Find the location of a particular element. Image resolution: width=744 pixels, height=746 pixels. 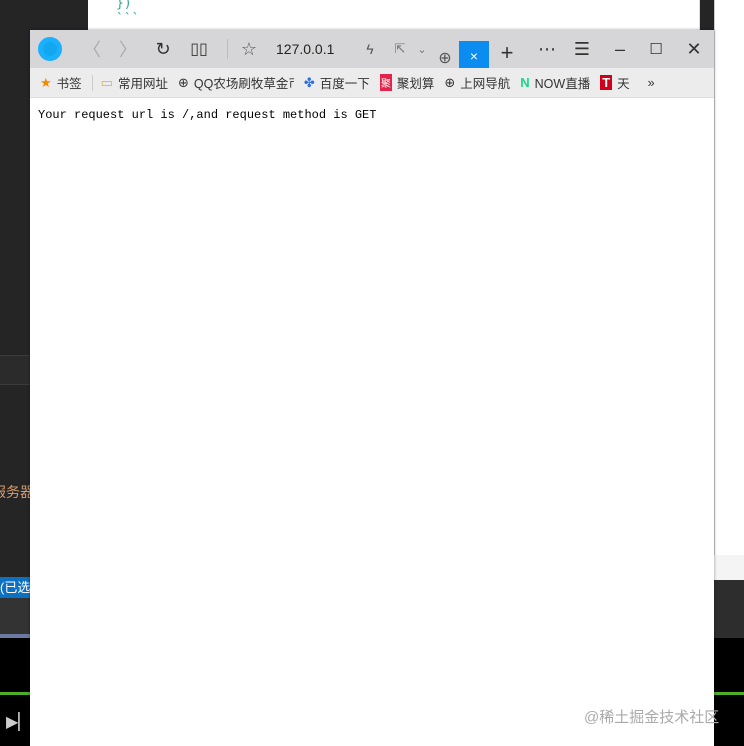

back-icon: 〈 is located at coordinates (92, 49).